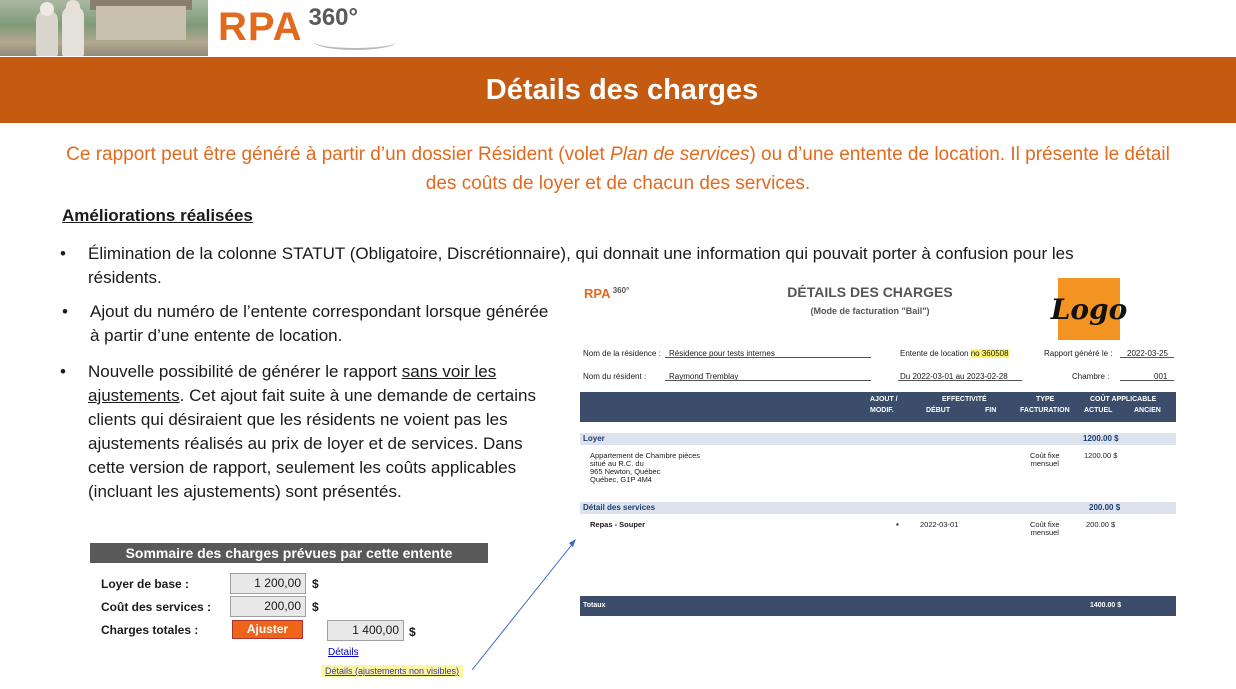 This screenshot has width=1236, height=689. What do you see at coordinates (1045, 410) in the screenshot?
I see `col-facturation: FACTURATION` at bounding box center [1045, 410].